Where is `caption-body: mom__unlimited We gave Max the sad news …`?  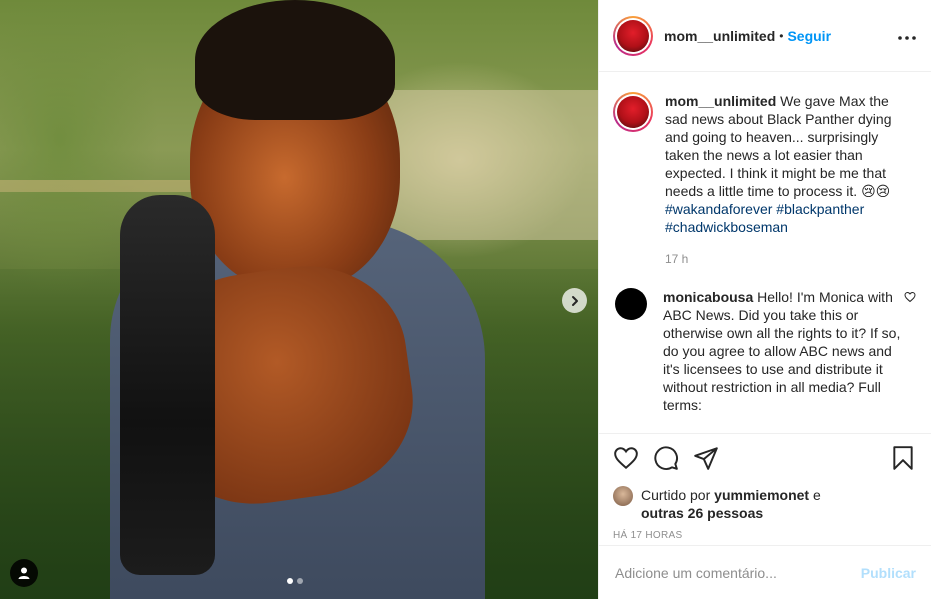 caption-body: mom__unlimited We gave Max the sad news … is located at coordinates (785, 180).